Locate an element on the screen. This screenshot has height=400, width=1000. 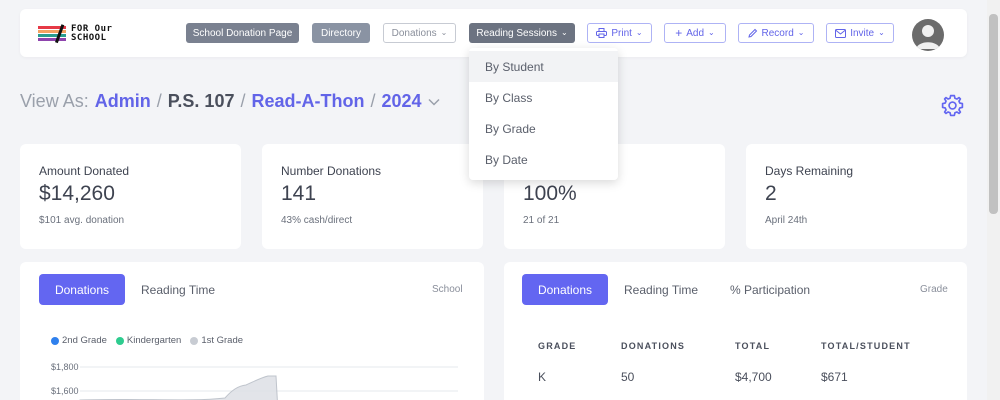
column-header-grade: GRADE is located at coordinates (557, 346).